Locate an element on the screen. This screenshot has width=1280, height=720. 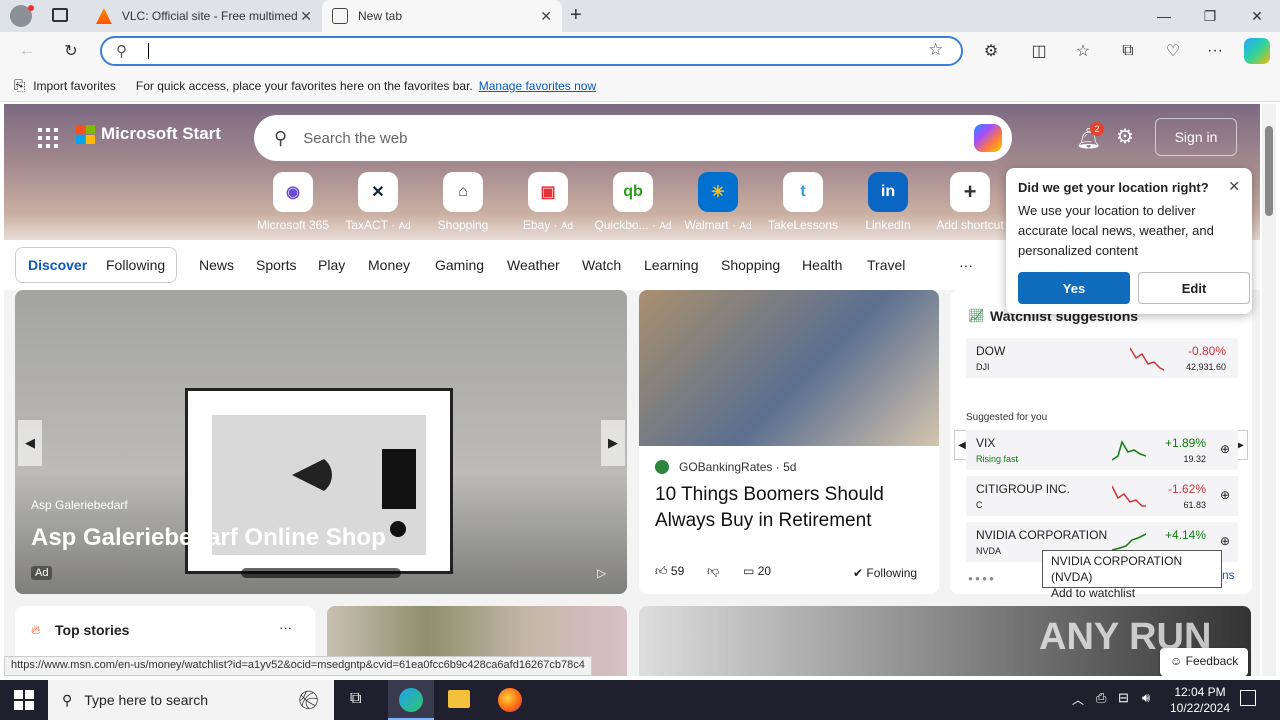
back-button: ← is located at coordinates (27, 51).